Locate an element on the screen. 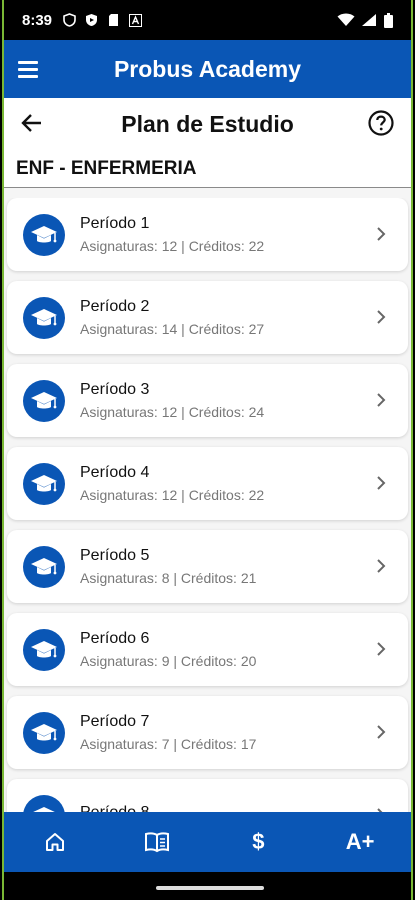 The height and width of the screenshot is (900, 415). period-title: Período 7 is located at coordinates (115, 721).